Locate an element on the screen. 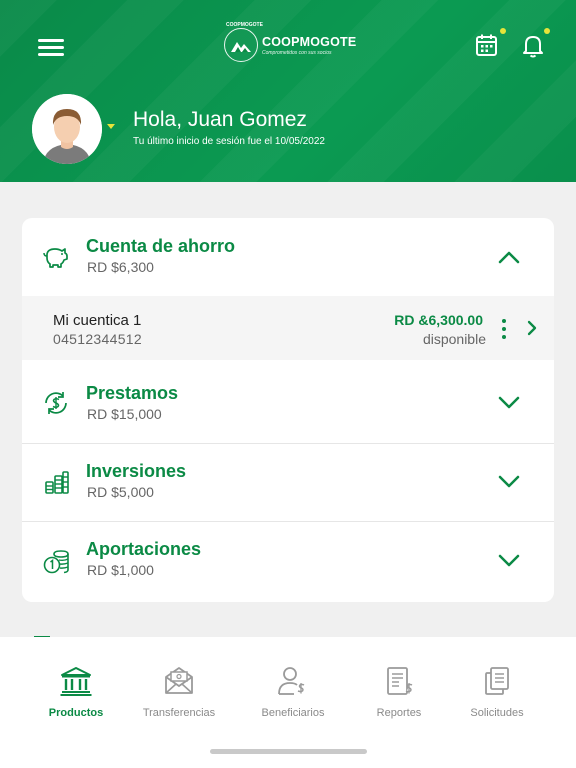 The image size is (576, 768). user-dollar-icon is located at coordinates (291, 681).